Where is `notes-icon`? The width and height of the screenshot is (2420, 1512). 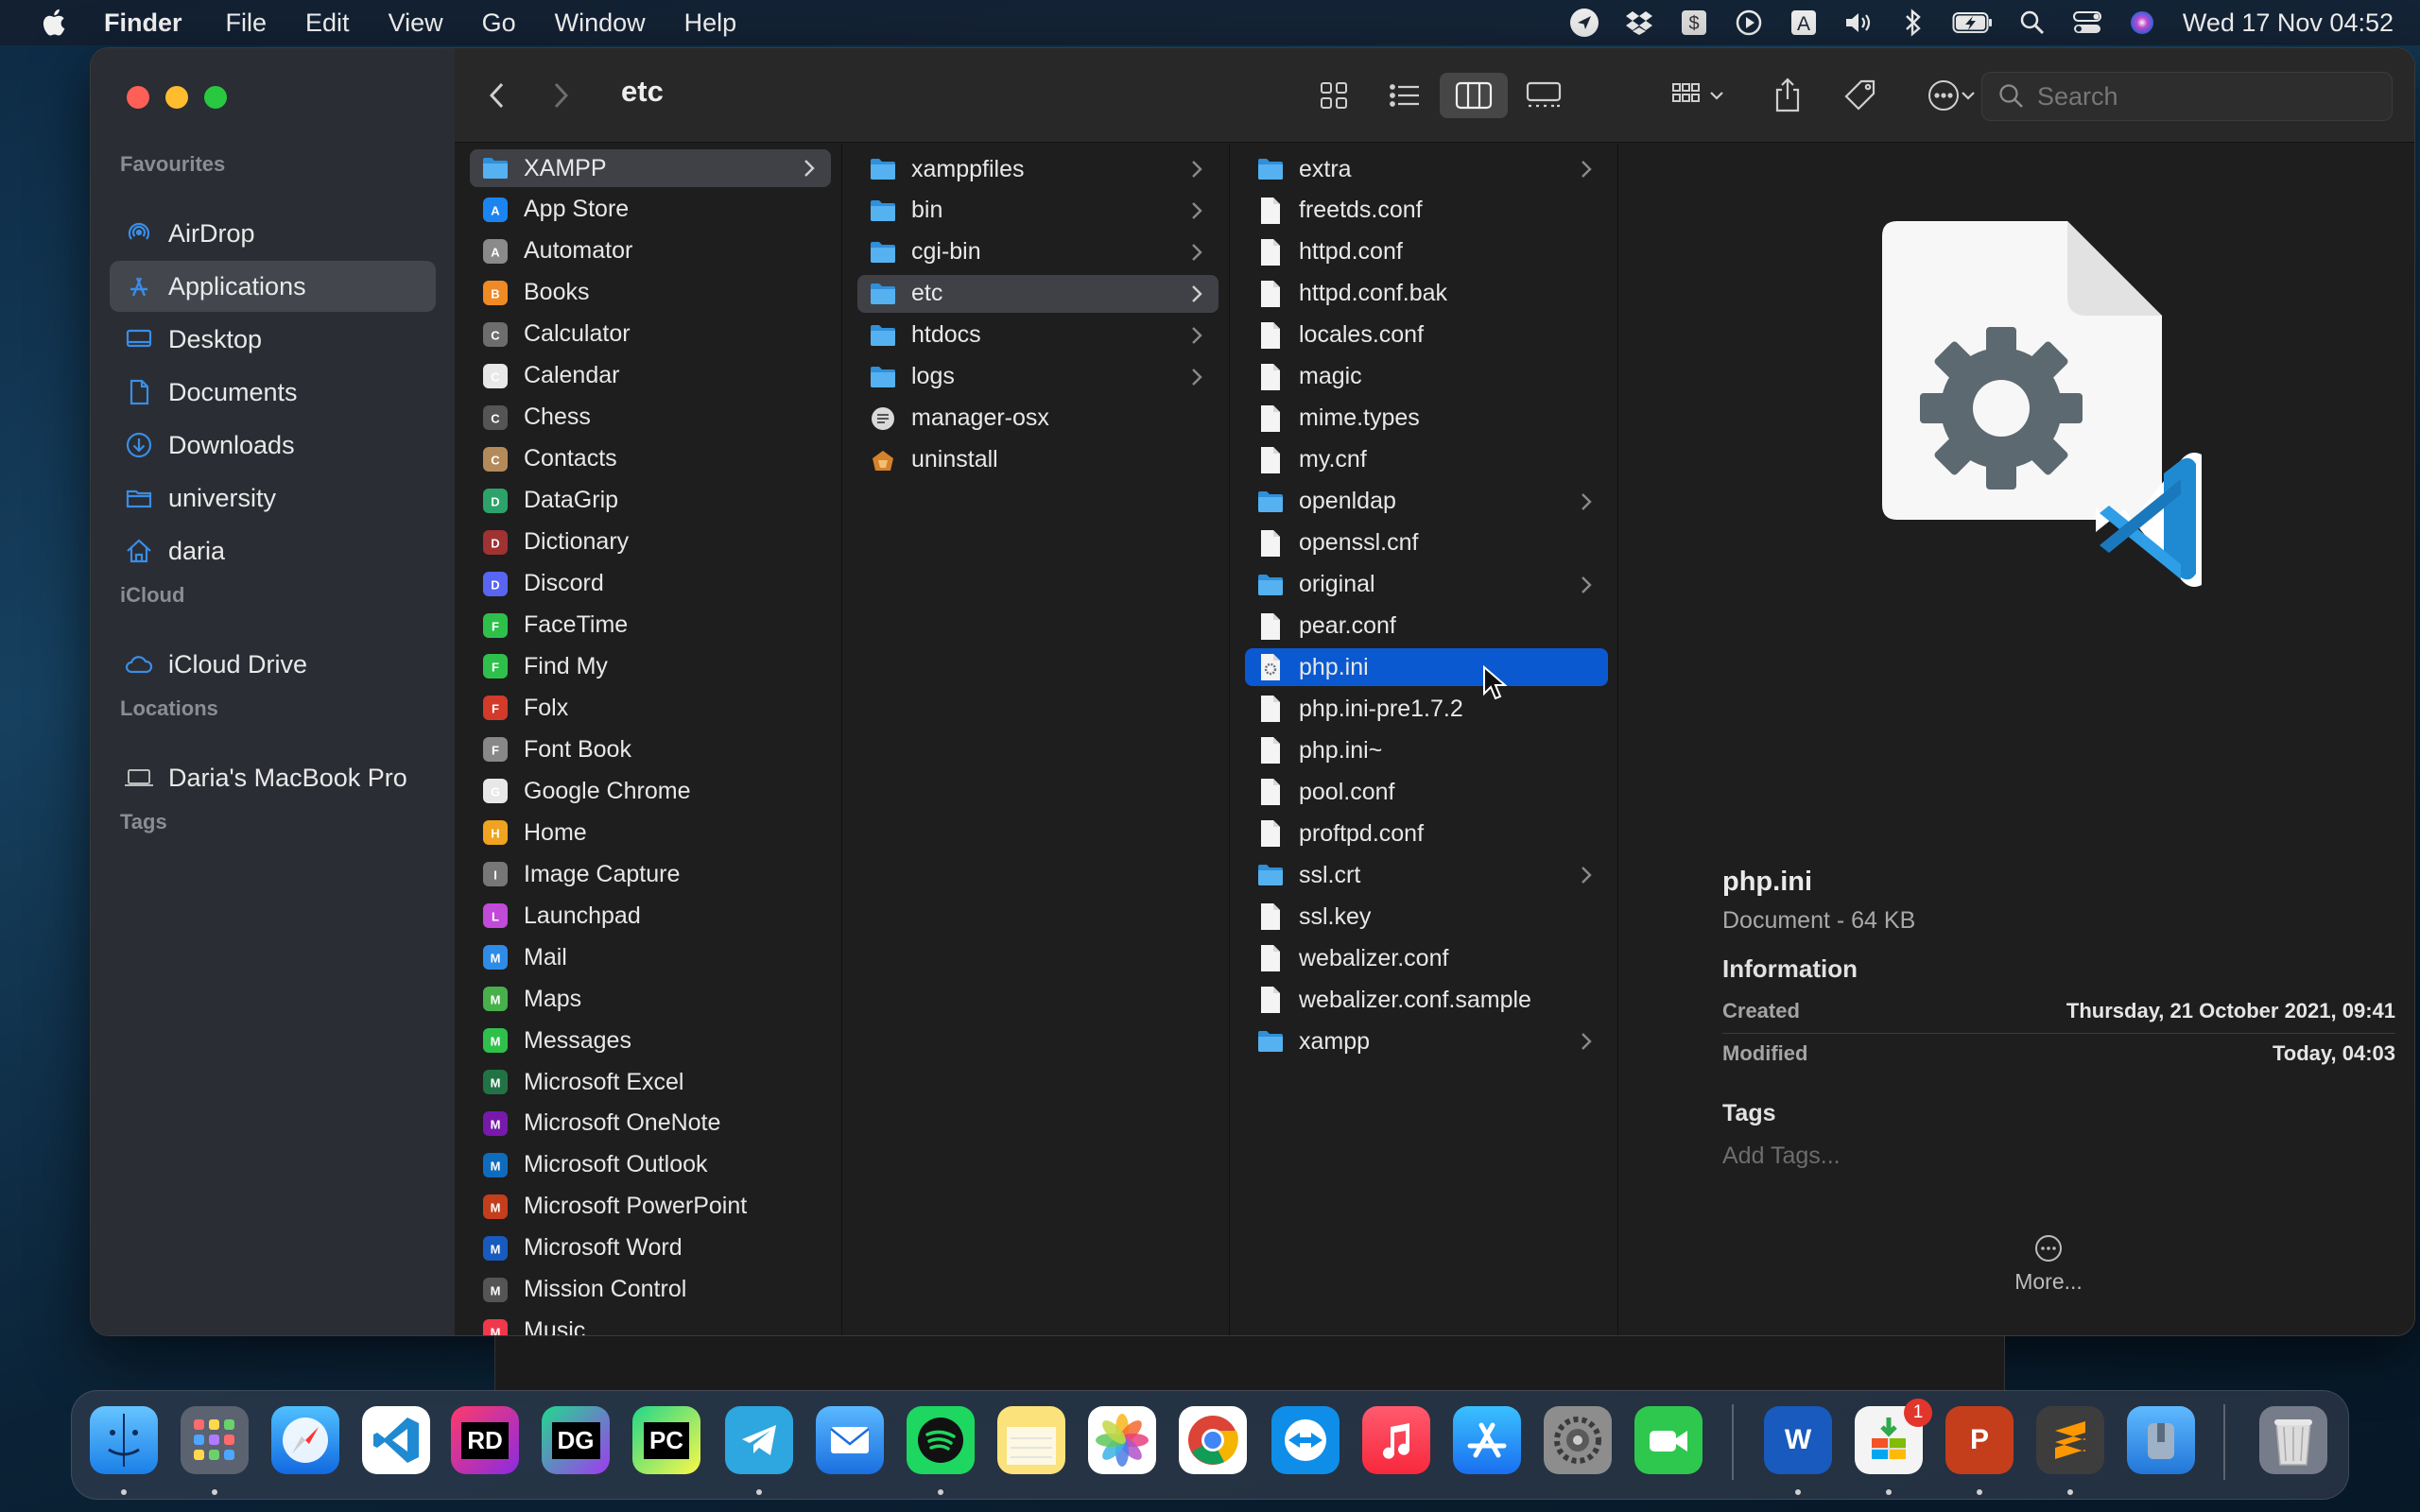 notes-icon is located at coordinates (1031, 1440).